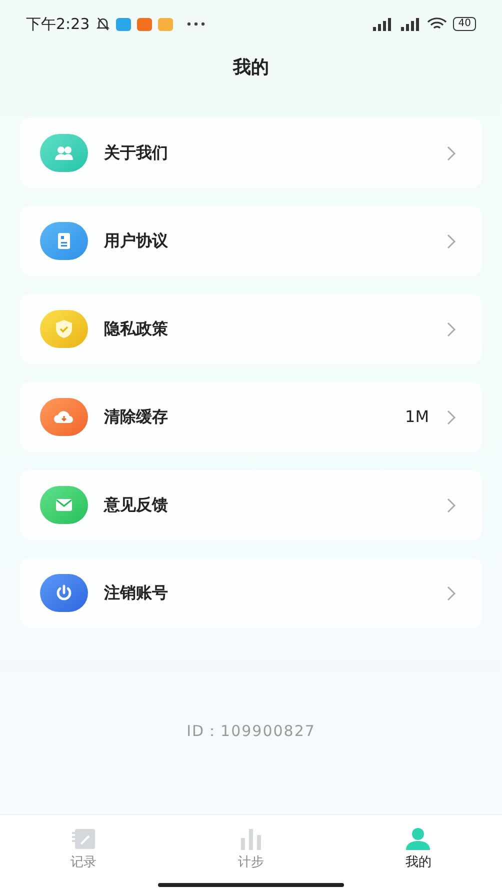  What do you see at coordinates (437, 24) in the screenshot?
I see `wifi-icon` at bounding box center [437, 24].